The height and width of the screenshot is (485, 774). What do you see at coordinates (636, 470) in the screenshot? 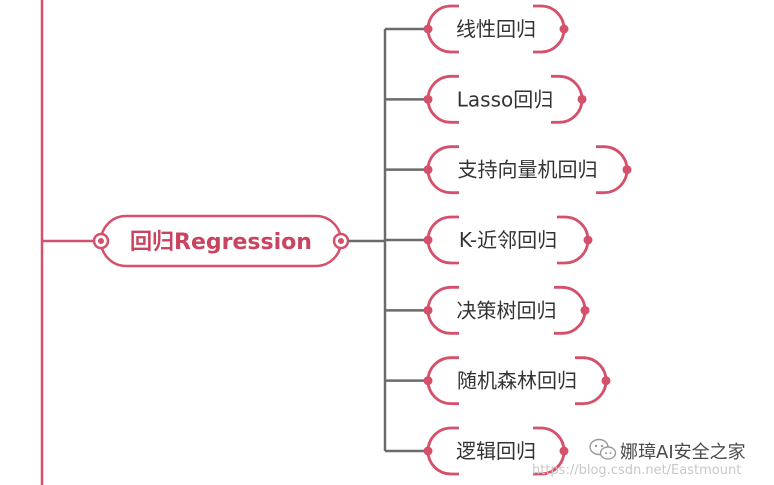
I see `watermark-url: https://blog.csdn.net/Eastmount` at bounding box center [636, 470].